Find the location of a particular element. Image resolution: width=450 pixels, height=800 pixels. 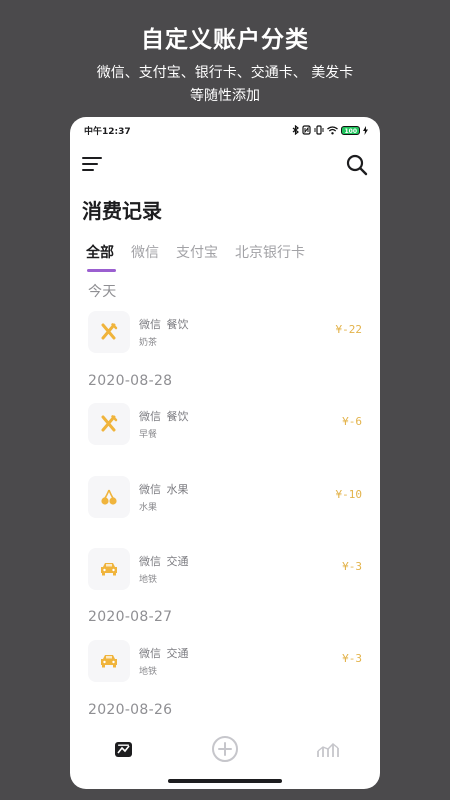

tab-all: 全部 is located at coordinates (101, 257).